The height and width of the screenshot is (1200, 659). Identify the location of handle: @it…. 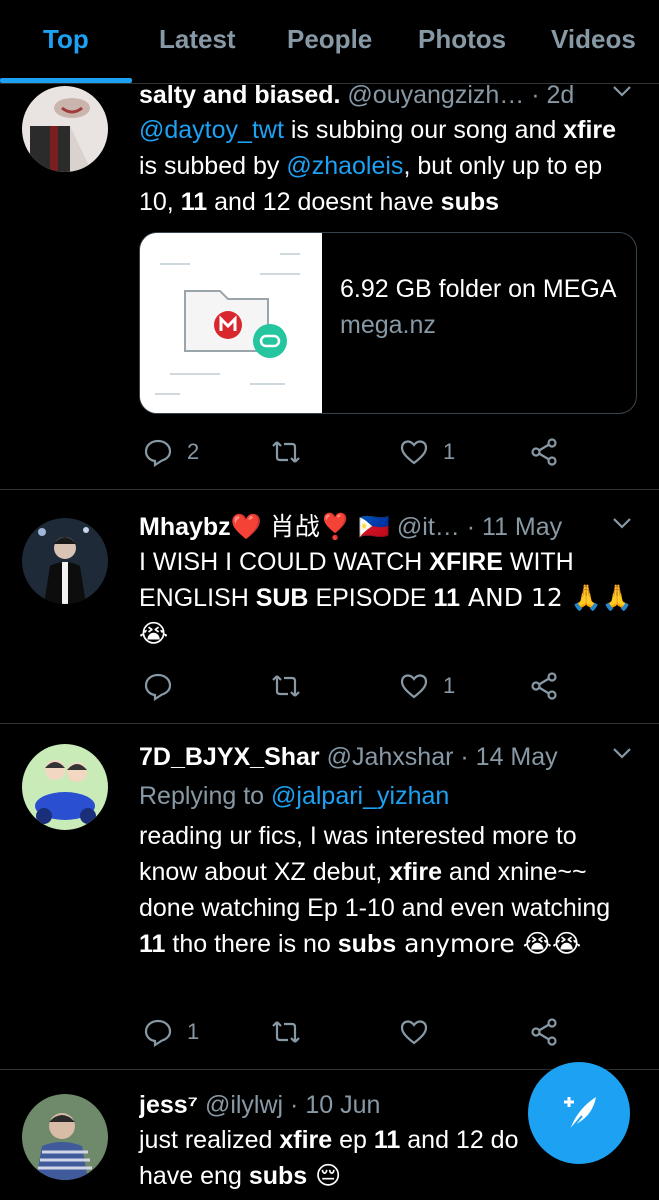
(428, 527).